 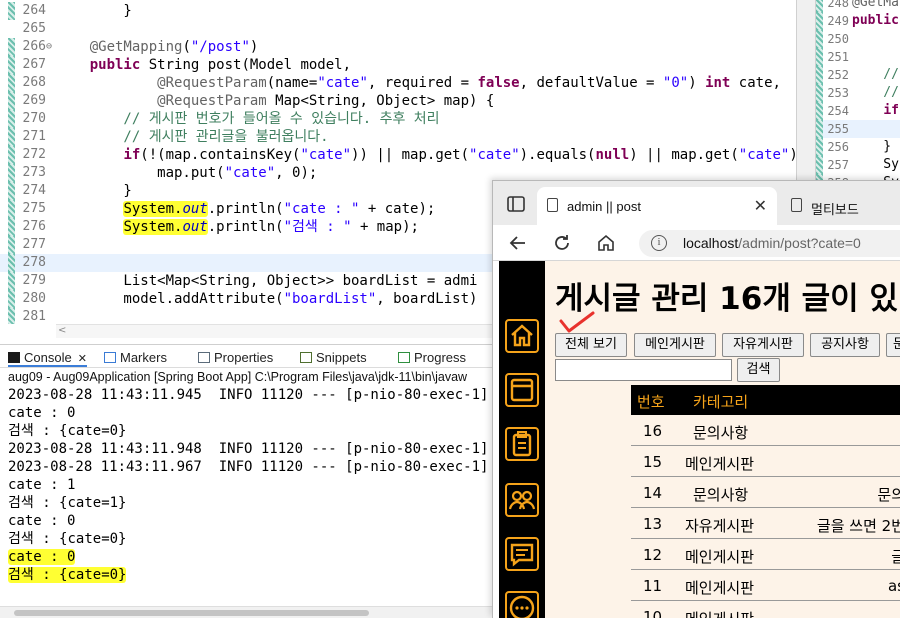 What do you see at coordinates (858, 6) in the screenshot?
I see `code-line: 248 @GetMa` at bounding box center [858, 6].